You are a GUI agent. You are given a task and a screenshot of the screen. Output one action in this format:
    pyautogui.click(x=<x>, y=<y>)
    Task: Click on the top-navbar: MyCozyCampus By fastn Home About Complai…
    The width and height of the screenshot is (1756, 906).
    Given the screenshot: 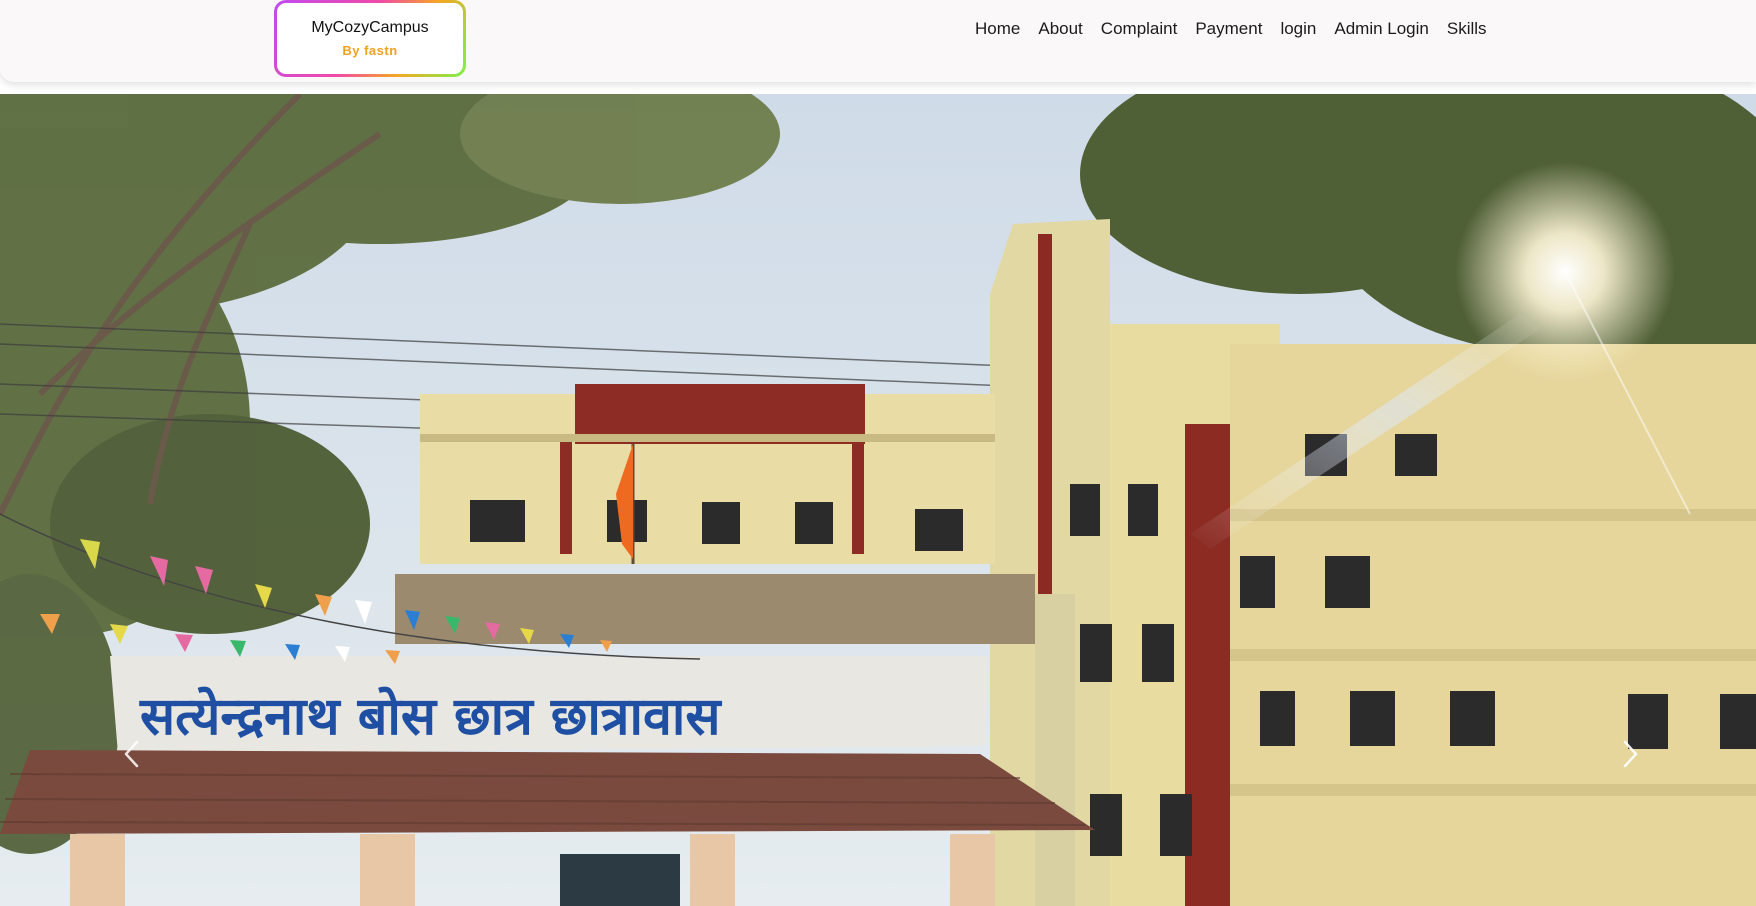 What is the action you would take?
    pyautogui.click(x=878, y=41)
    